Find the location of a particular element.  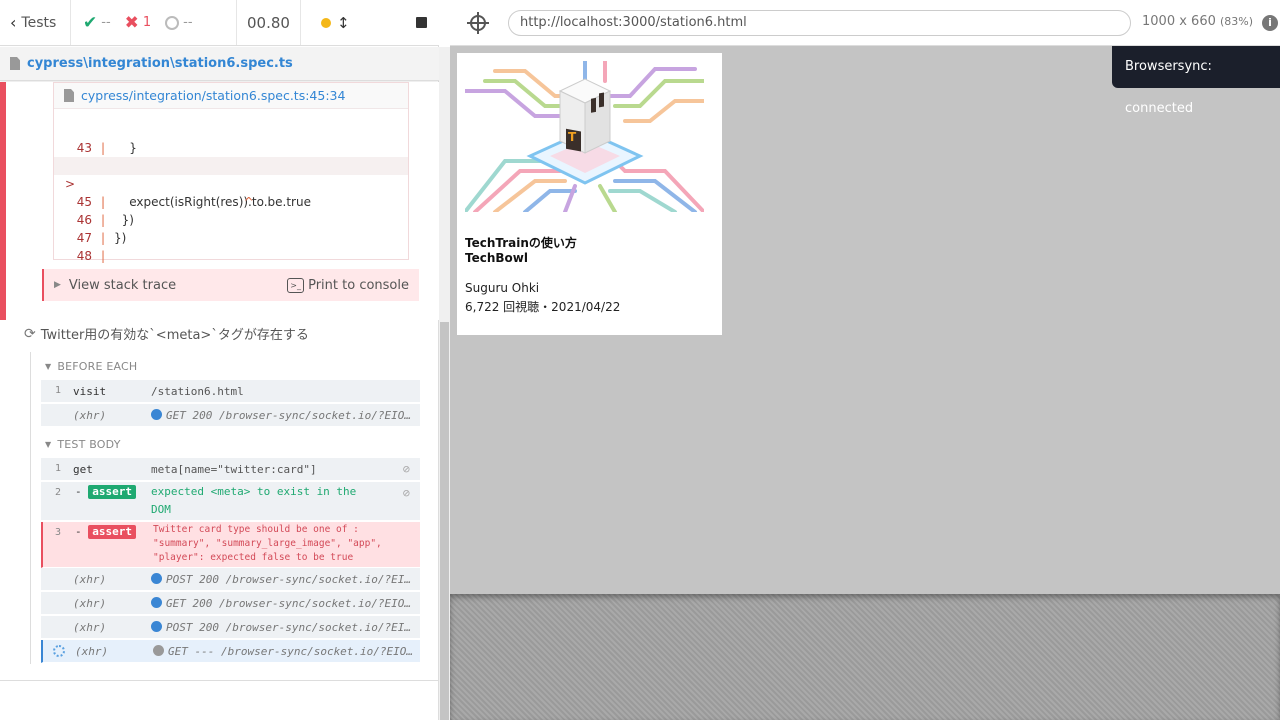

command-row: 1 get meta[name="twitter:card"] ⊘ is located at coordinates (230, 469).